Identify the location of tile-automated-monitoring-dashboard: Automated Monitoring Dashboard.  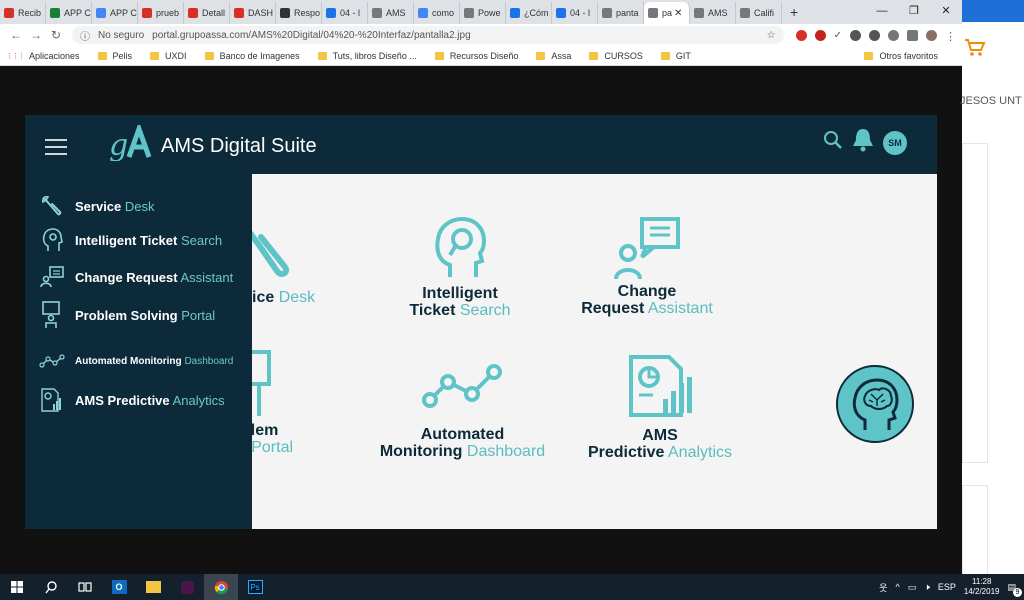
(462, 410).